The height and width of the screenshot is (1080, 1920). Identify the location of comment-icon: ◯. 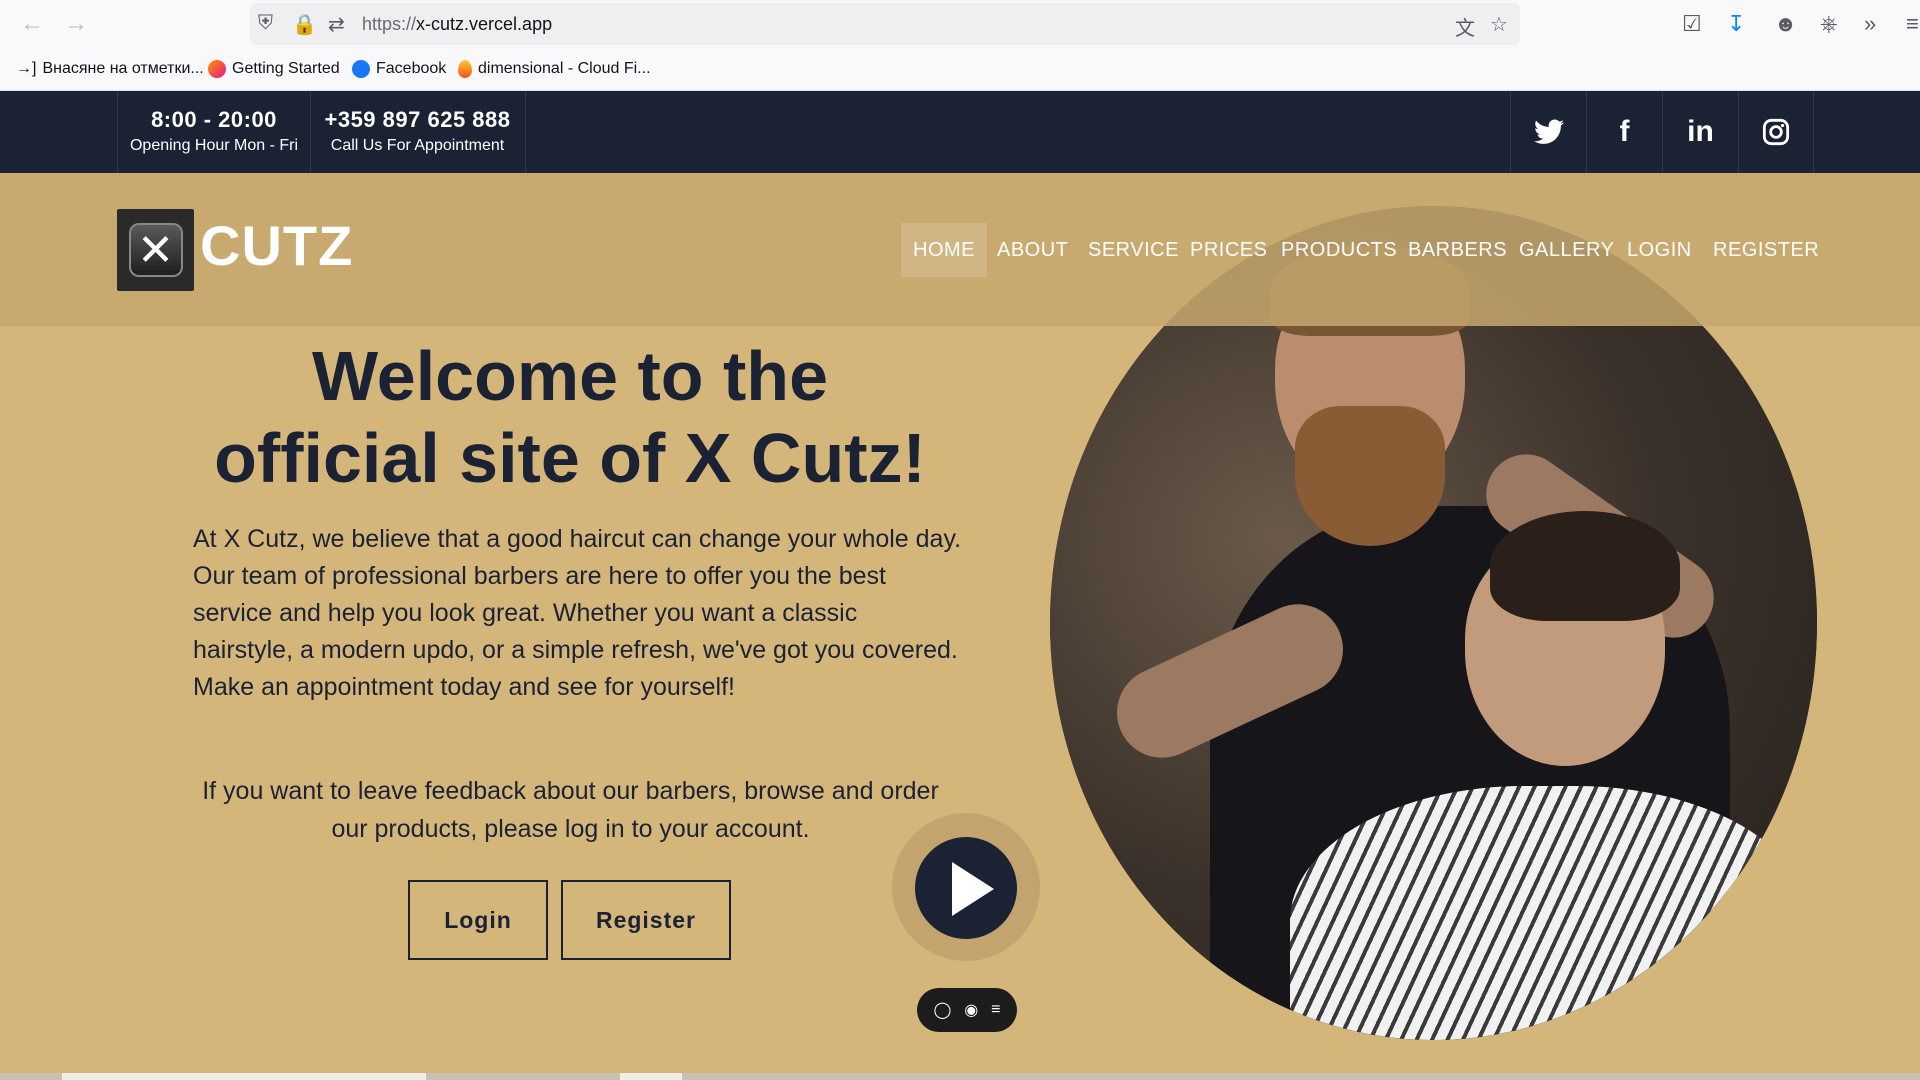
(942, 1010).